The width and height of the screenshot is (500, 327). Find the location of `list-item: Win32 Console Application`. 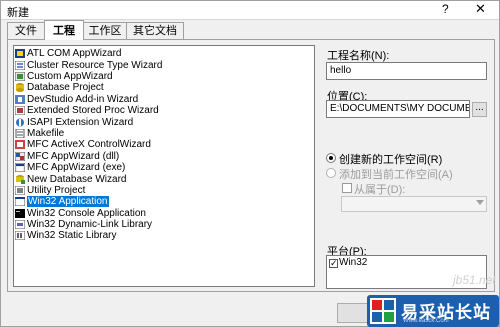

list-item: Win32 Console Application is located at coordinates (80, 213).